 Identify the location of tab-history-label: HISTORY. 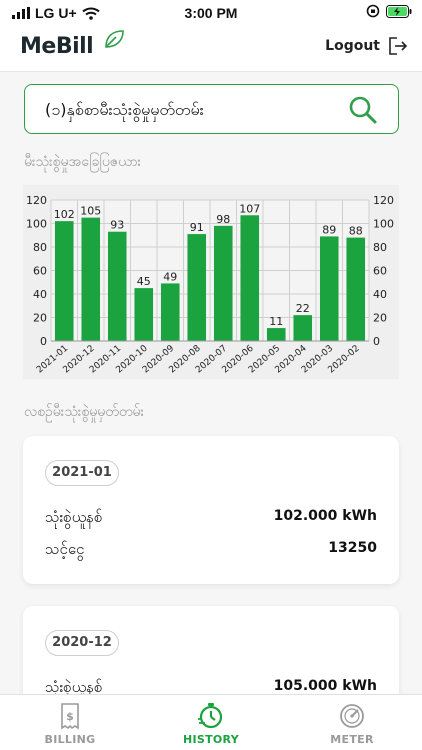
(210, 739).